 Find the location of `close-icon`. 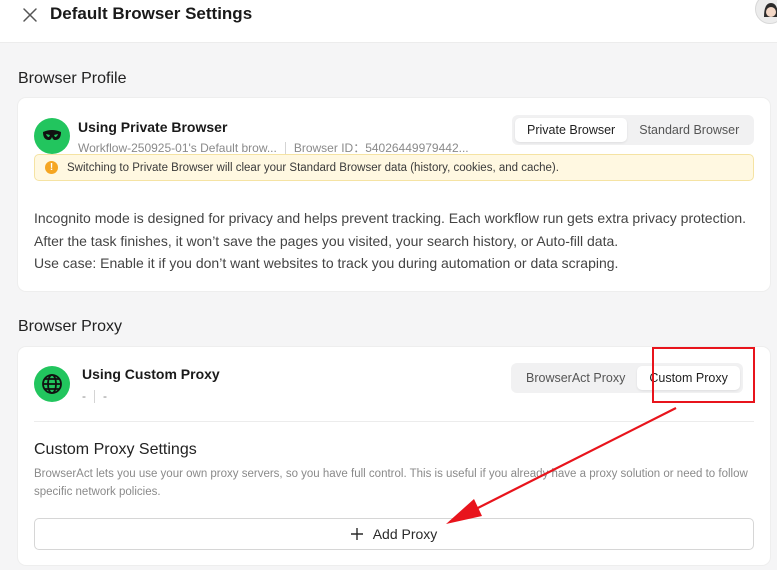

close-icon is located at coordinates (30, 15).